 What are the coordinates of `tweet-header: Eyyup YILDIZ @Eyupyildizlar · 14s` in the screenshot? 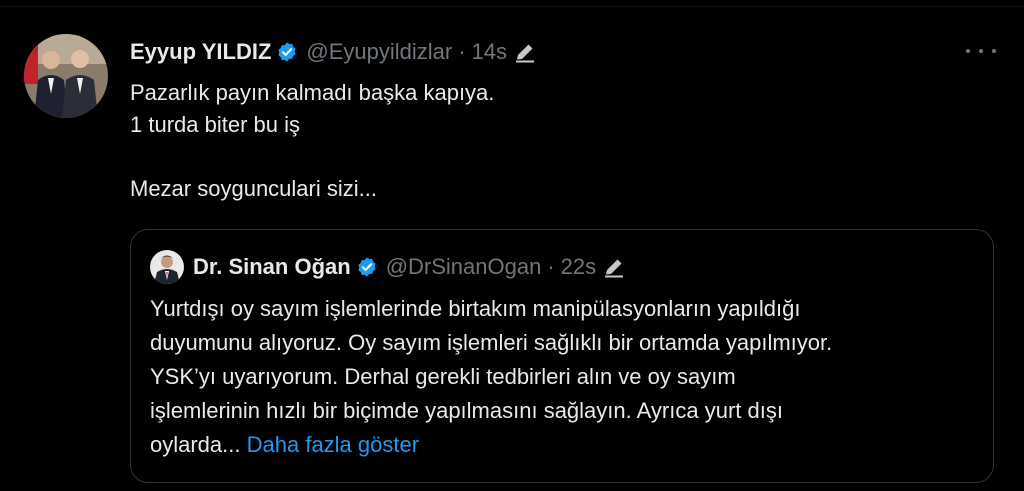 It's located at (333, 52).